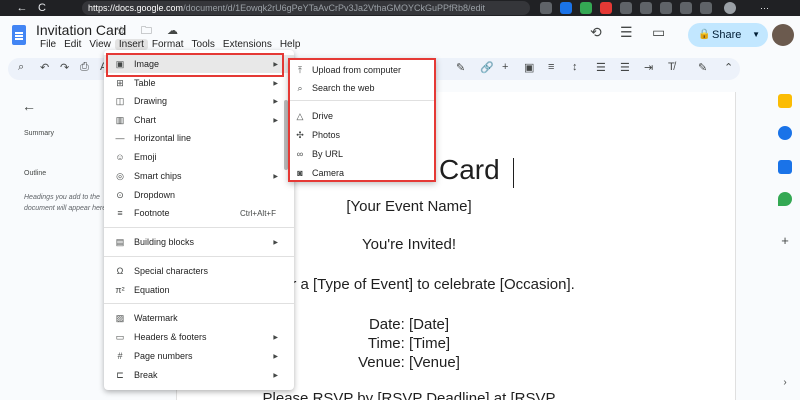 This screenshot has height=400, width=800. Describe the element at coordinates (362, 116) in the screenshot. I see `submenu-item-drive: △ Drive` at that location.